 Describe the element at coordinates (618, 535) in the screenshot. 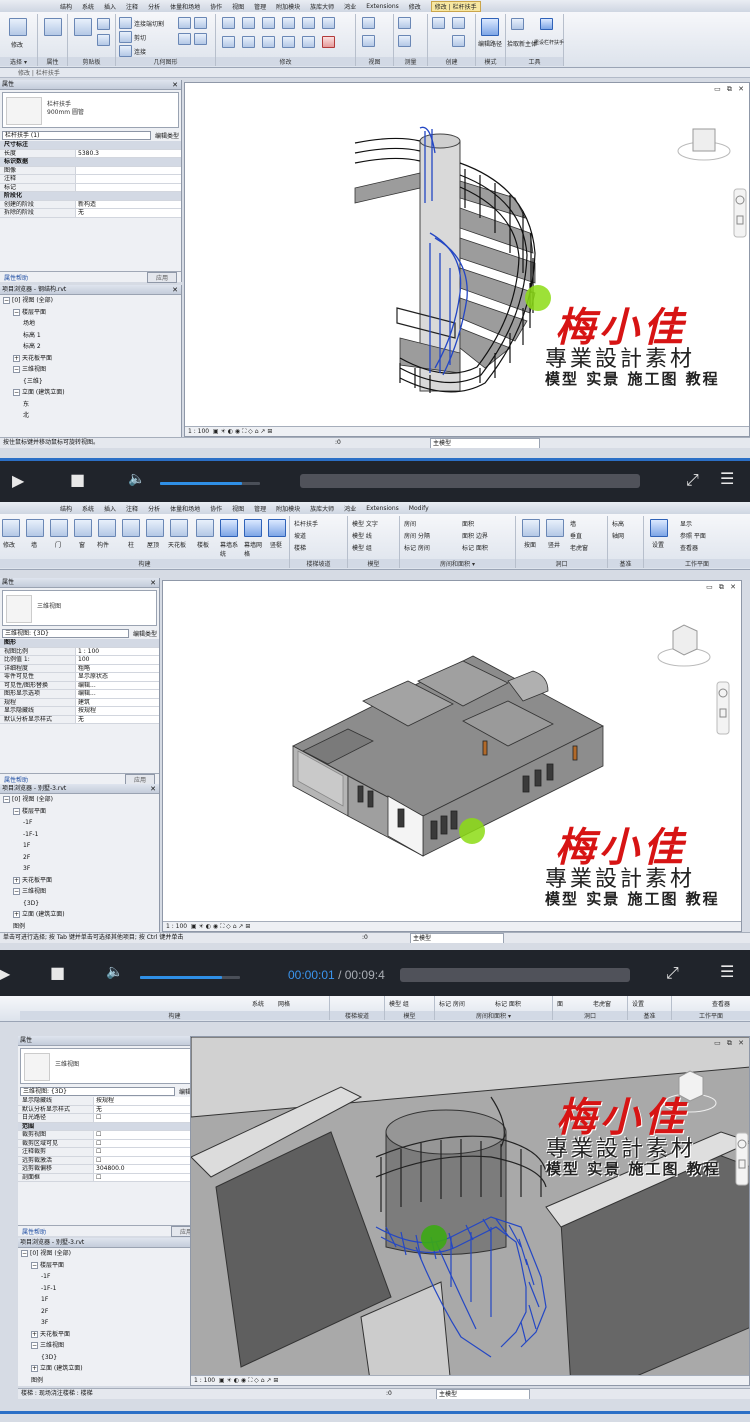

I see `grid-label: 轴网` at that location.